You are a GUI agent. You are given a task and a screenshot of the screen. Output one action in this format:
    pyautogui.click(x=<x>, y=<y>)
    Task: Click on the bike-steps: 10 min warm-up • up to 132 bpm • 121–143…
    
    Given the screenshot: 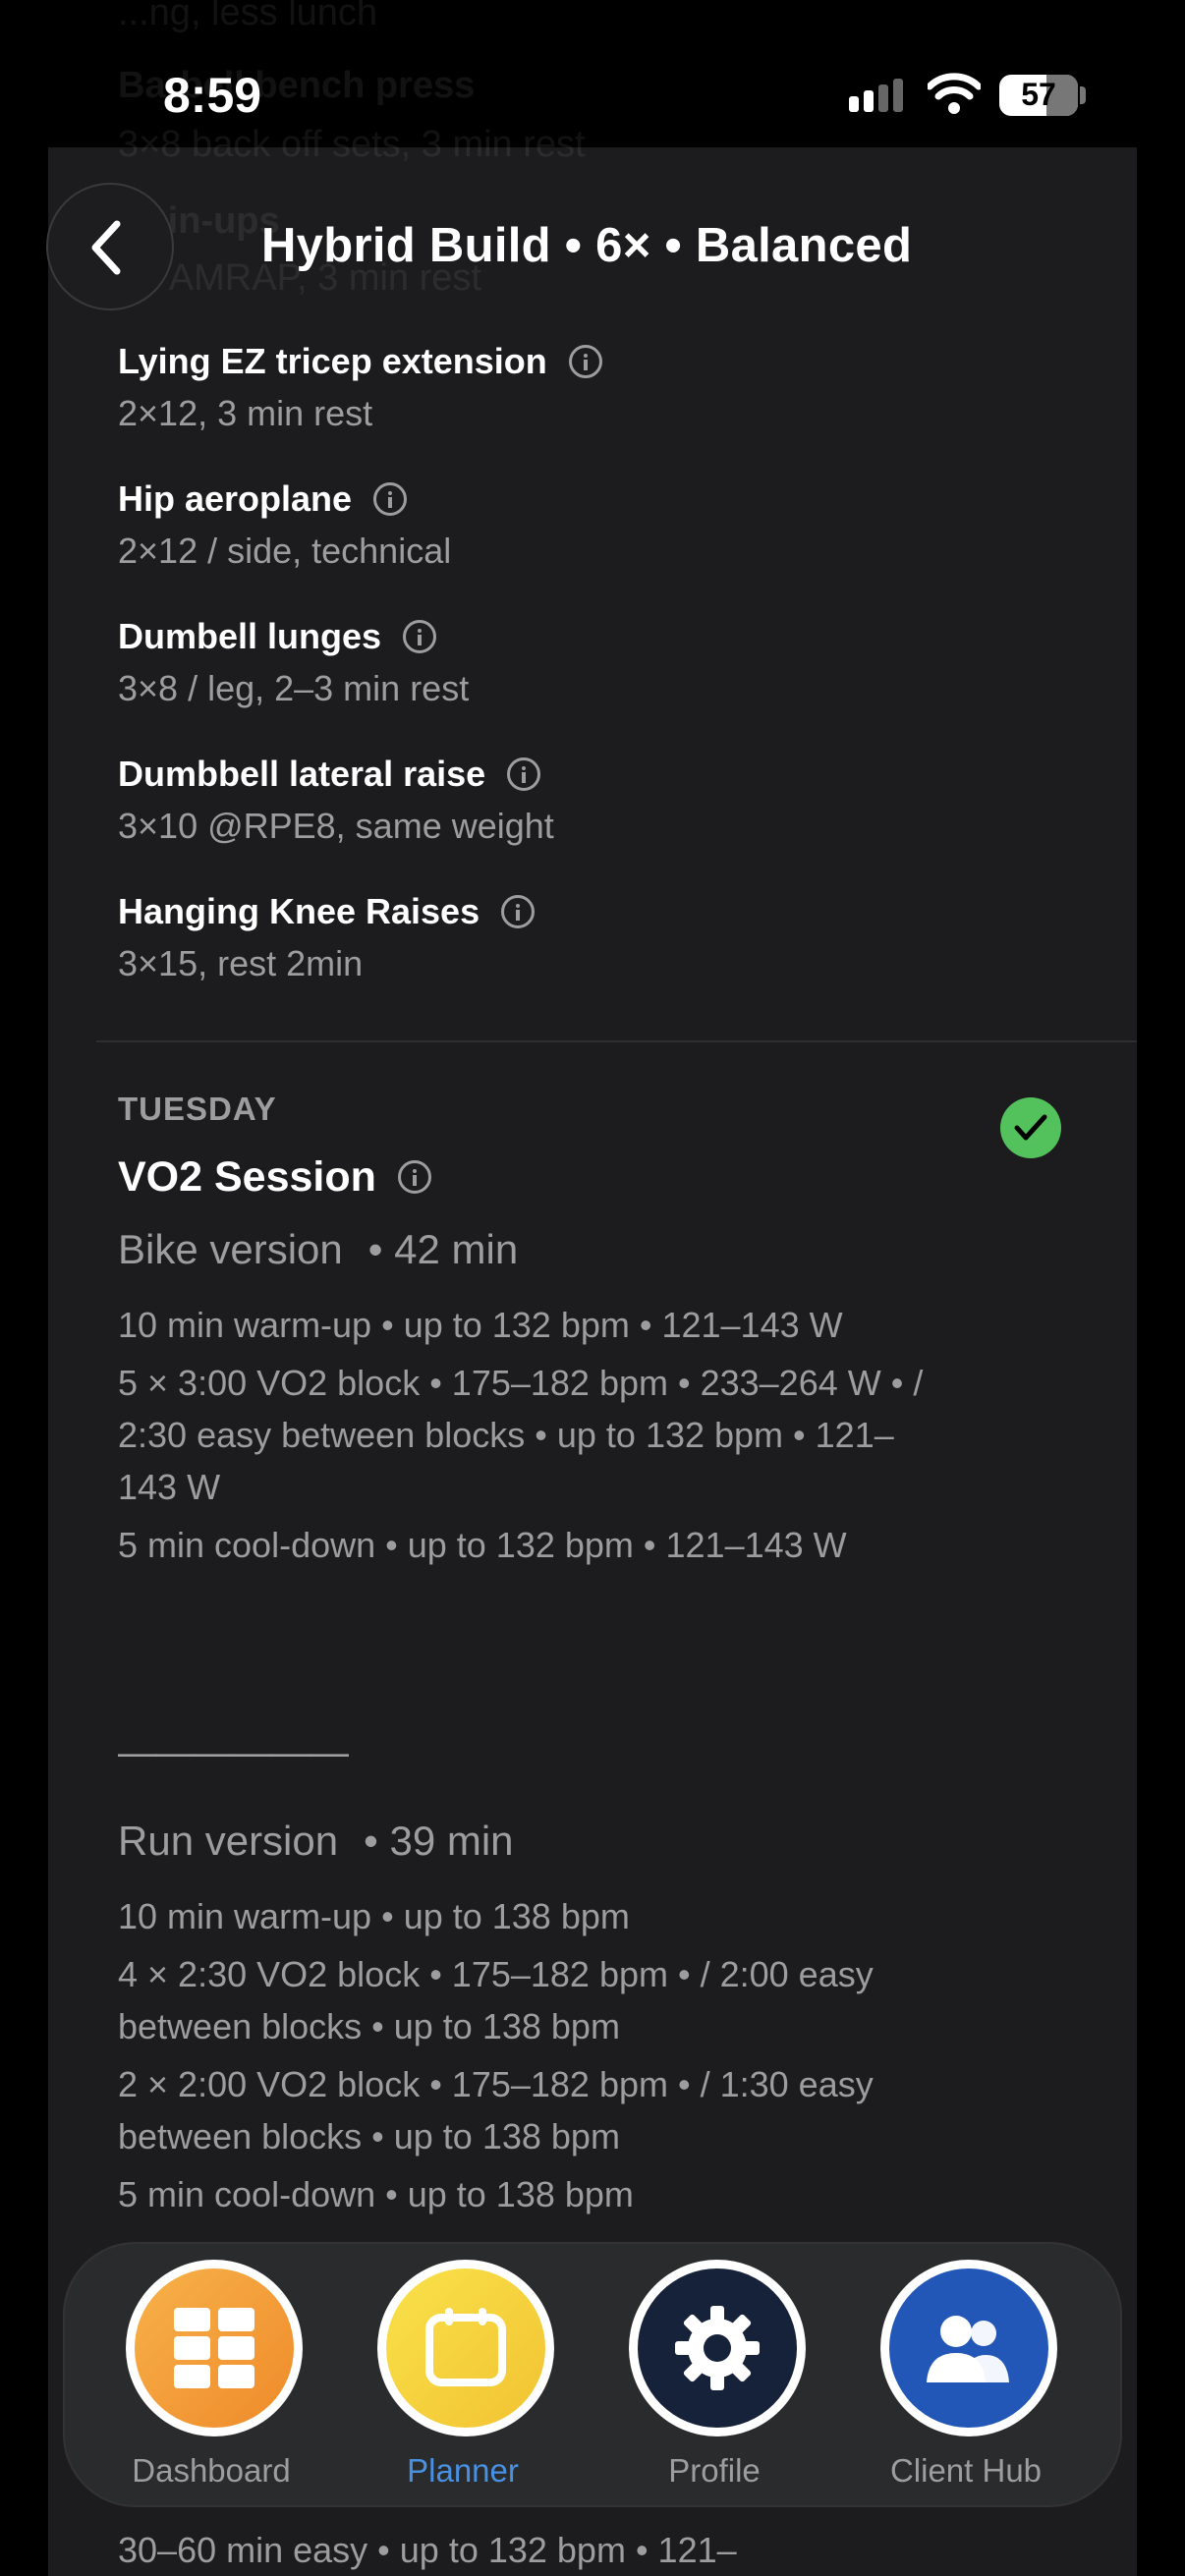 What is the action you would take?
    pyautogui.click(x=526, y=1438)
    